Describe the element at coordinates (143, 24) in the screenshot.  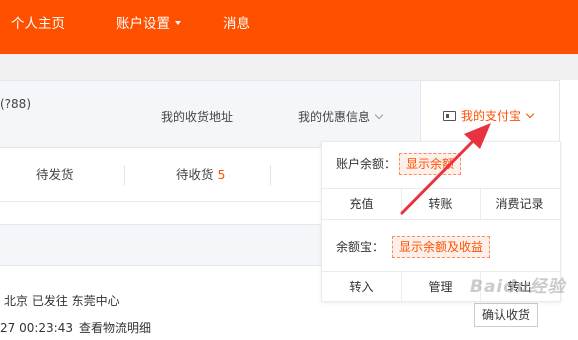
I see `nav-account-settings-label: 账户设置` at that location.